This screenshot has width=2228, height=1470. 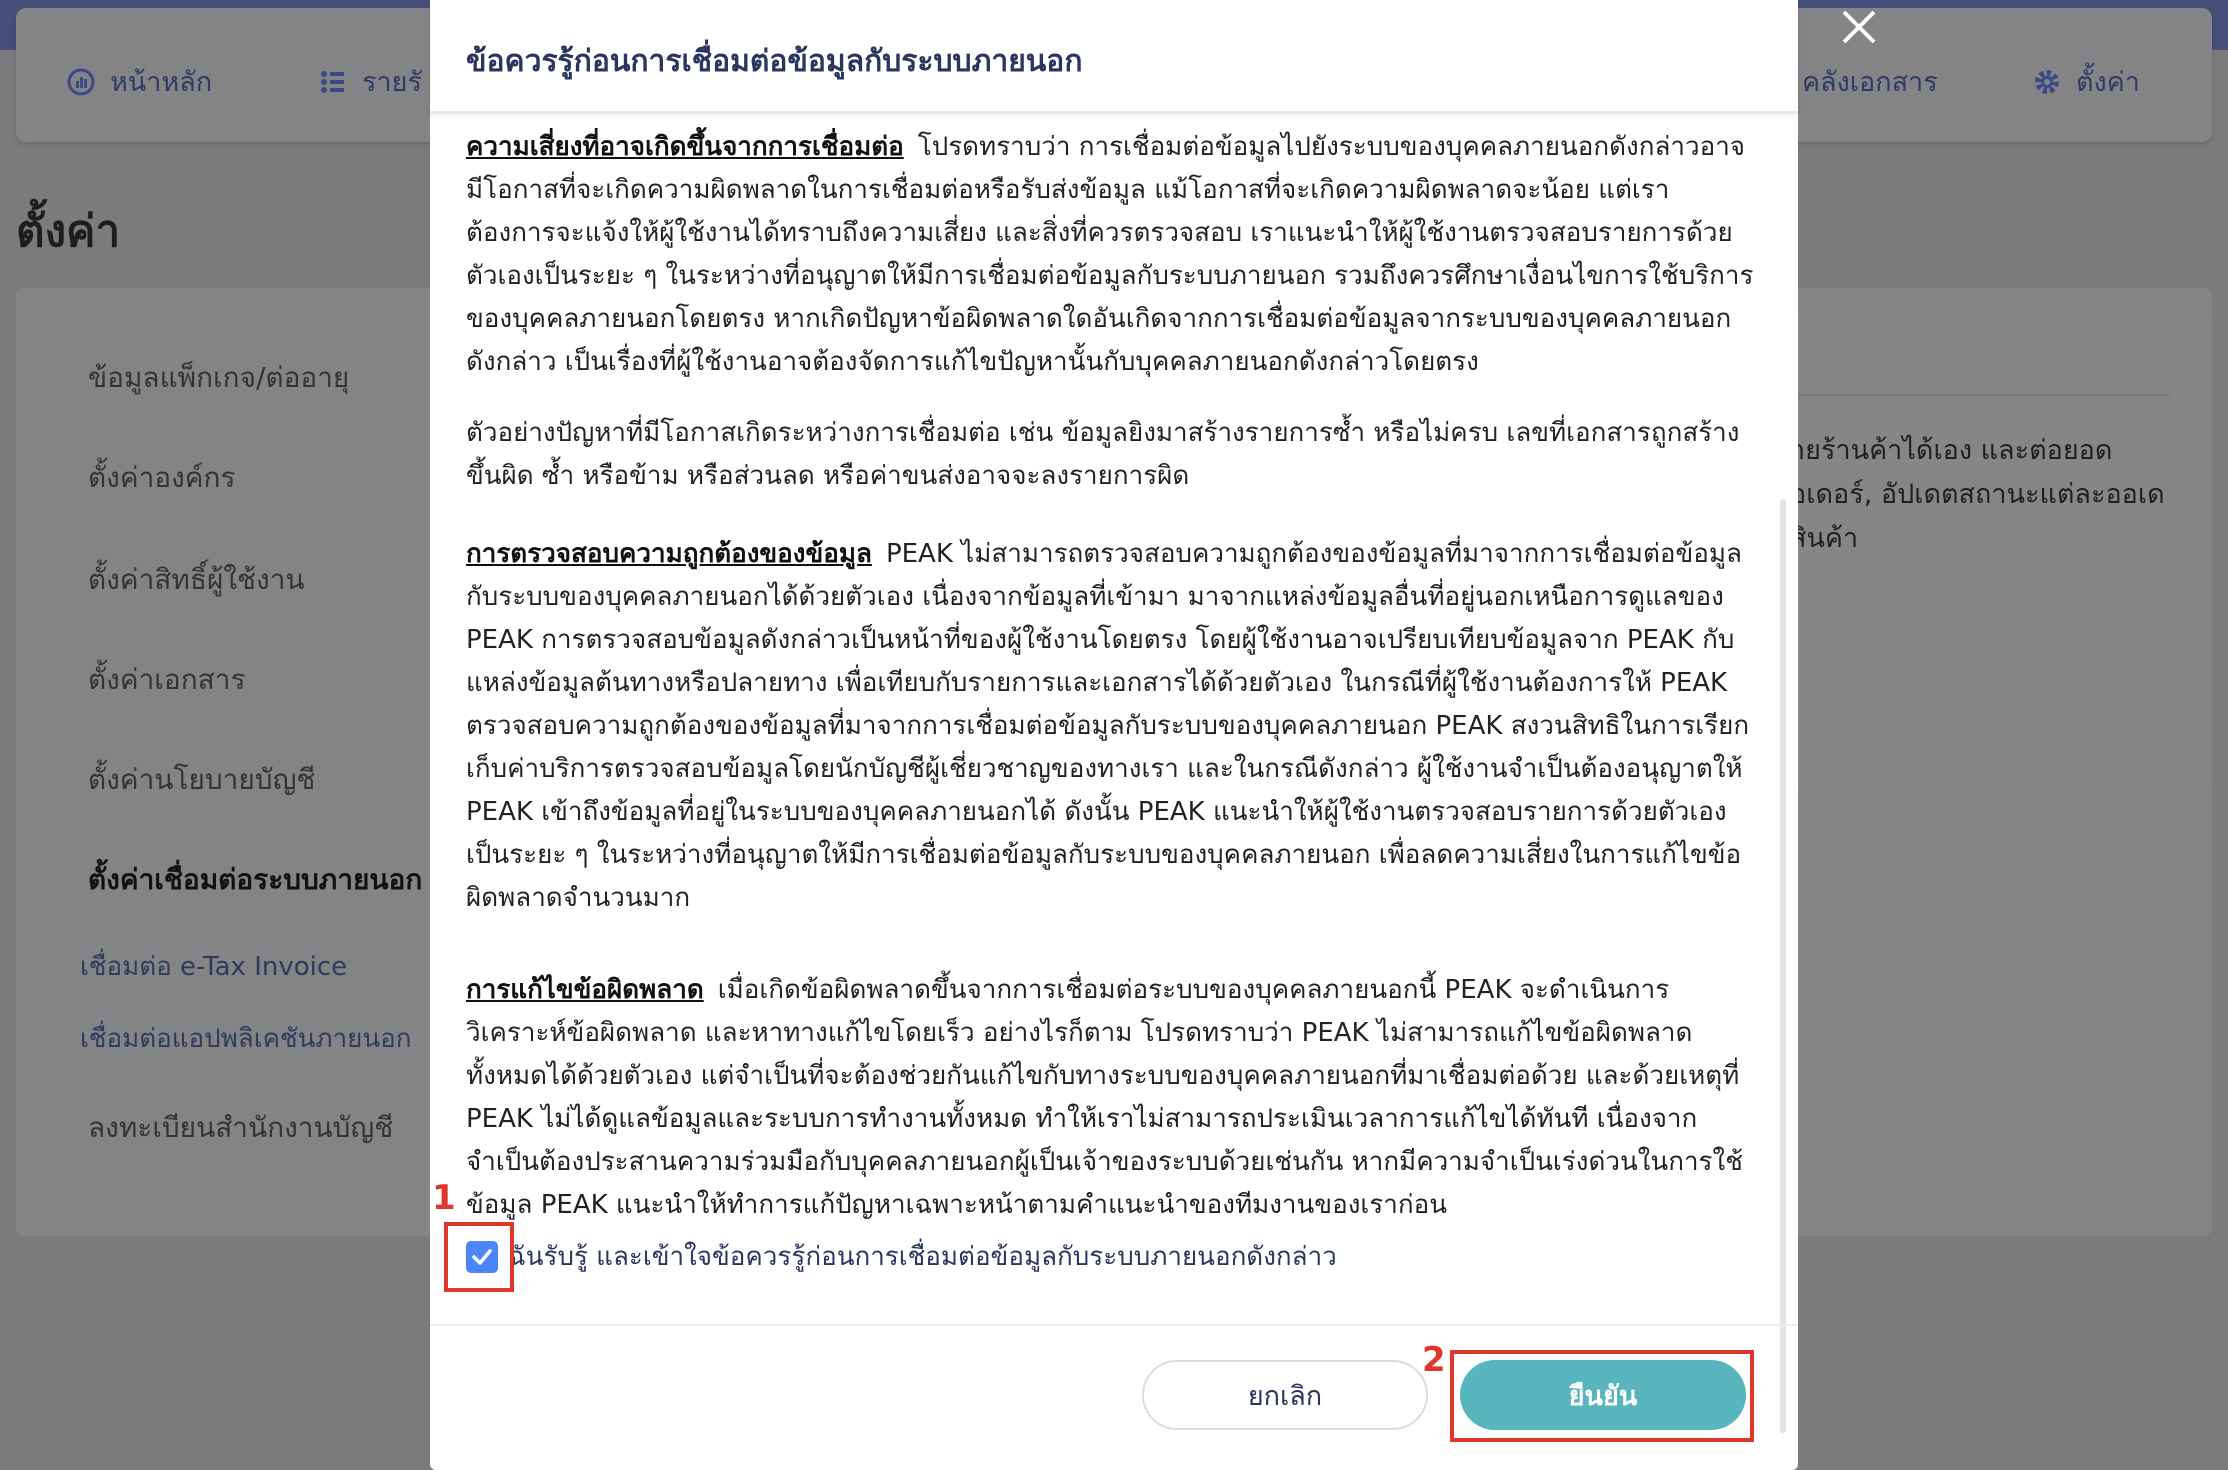 What do you see at coordinates (1859, 27) in the screenshot?
I see `close-modal-icon` at bounding box center [1859, 27].